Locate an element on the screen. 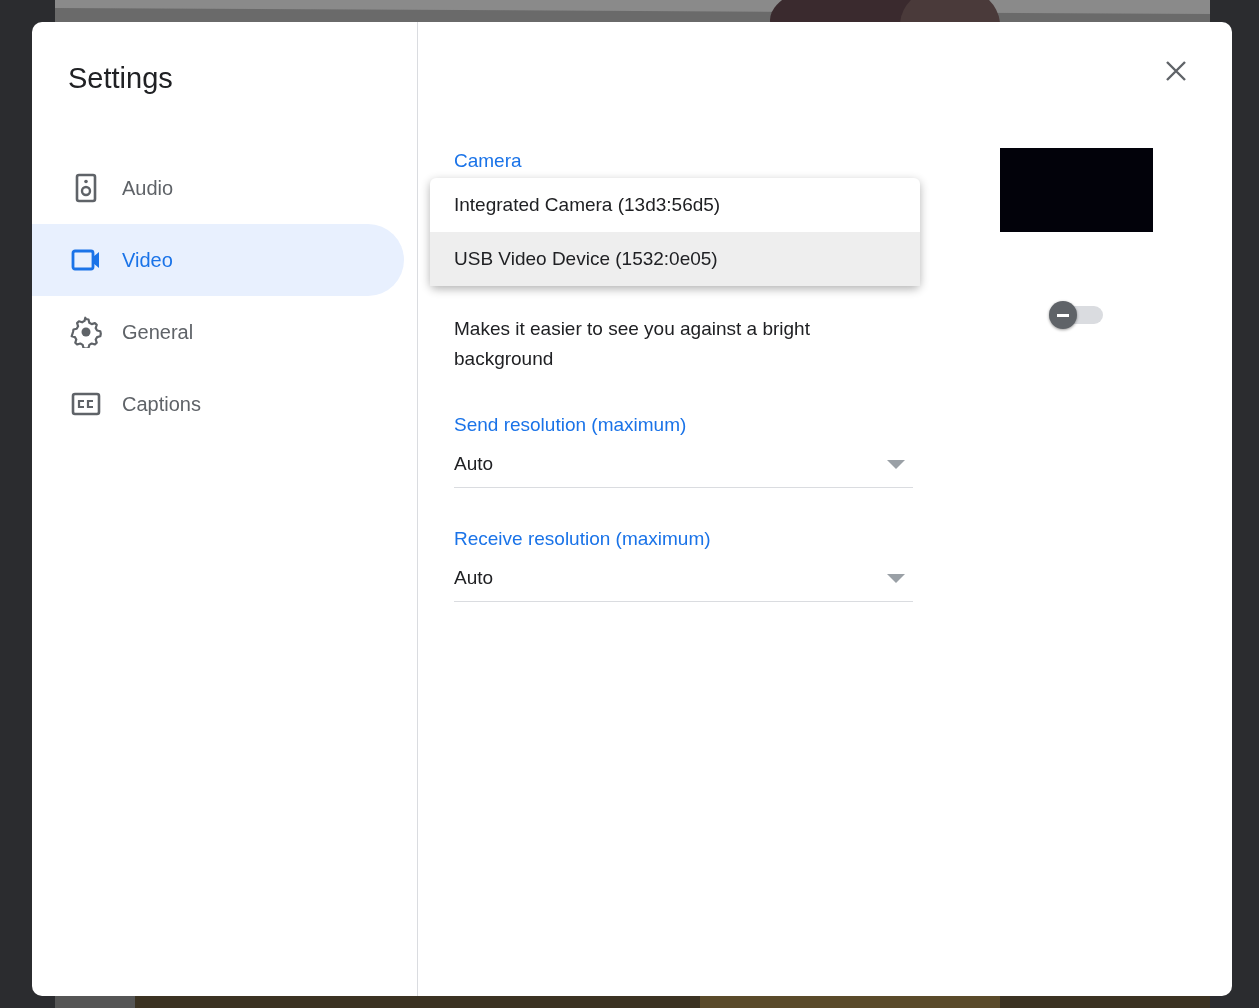 The image size is (1259, 1008). sidebar-item: Captions is located at coordinates (218, 404).